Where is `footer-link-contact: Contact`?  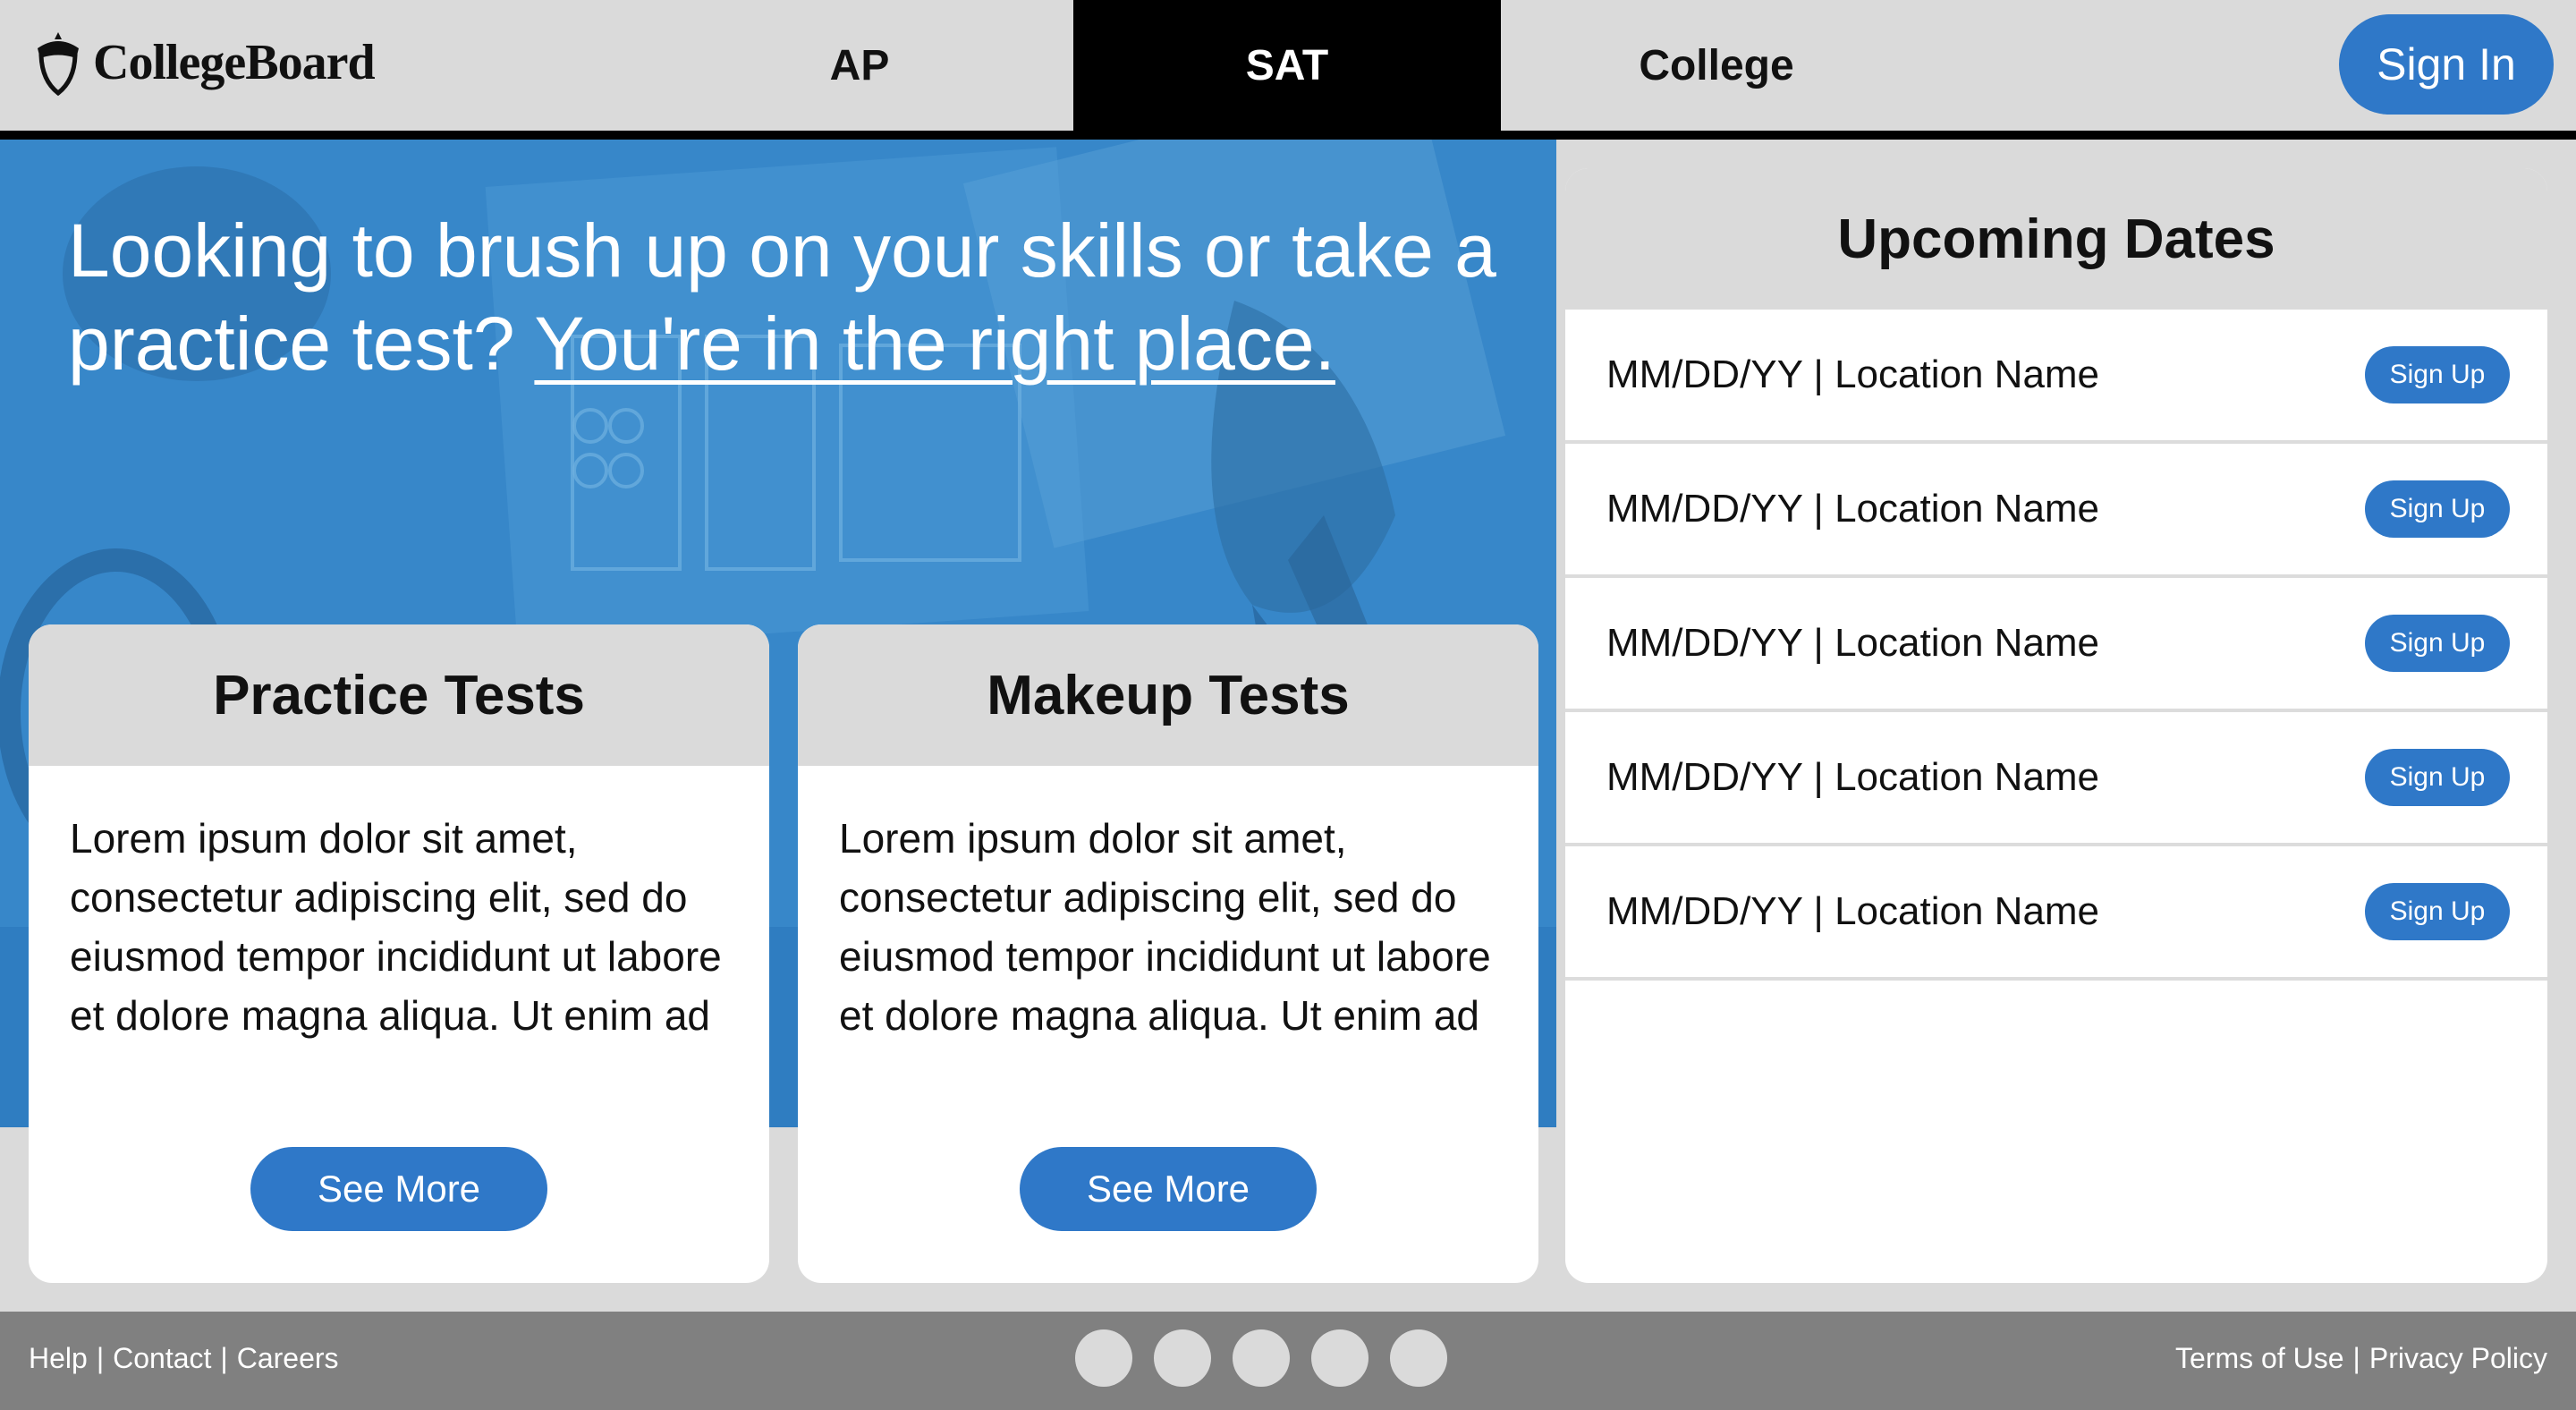 footer-link-contact: Contact is located at coordinates (162, 1359).